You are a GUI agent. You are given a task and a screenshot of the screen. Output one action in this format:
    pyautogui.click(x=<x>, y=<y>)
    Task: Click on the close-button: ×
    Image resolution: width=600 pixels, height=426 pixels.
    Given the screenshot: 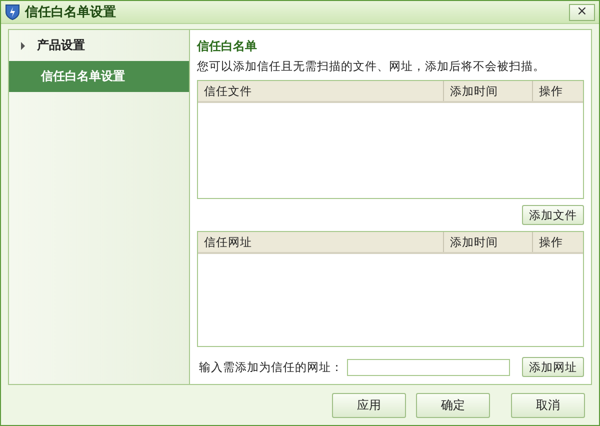 What is the action you would take?
    pyautogui.click(x=582, y=12)
    